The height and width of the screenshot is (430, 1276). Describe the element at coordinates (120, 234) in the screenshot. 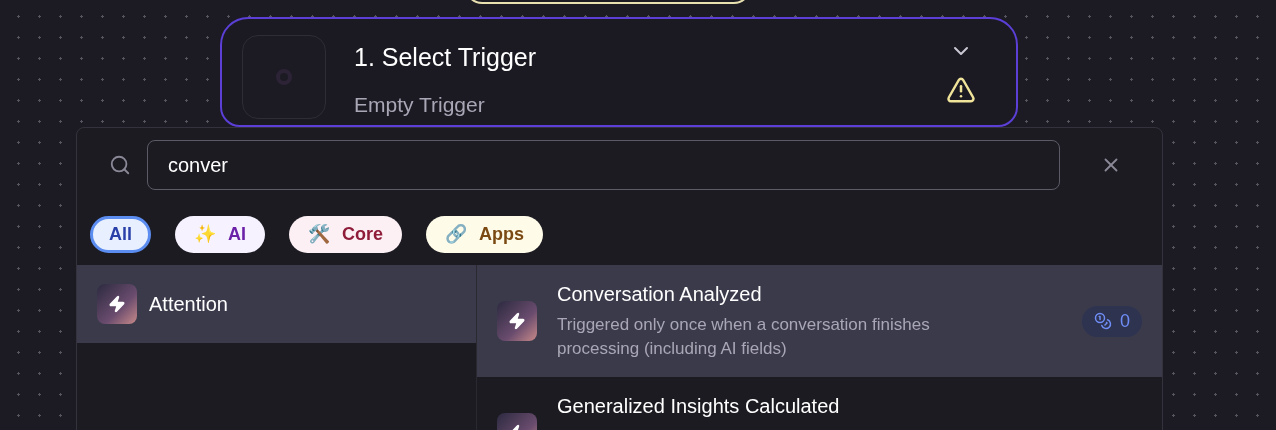

I see `filter-chip: All` at that location.